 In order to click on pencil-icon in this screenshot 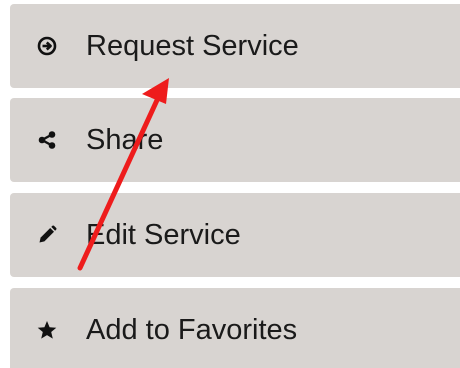, I will do `click(47, 235)`.